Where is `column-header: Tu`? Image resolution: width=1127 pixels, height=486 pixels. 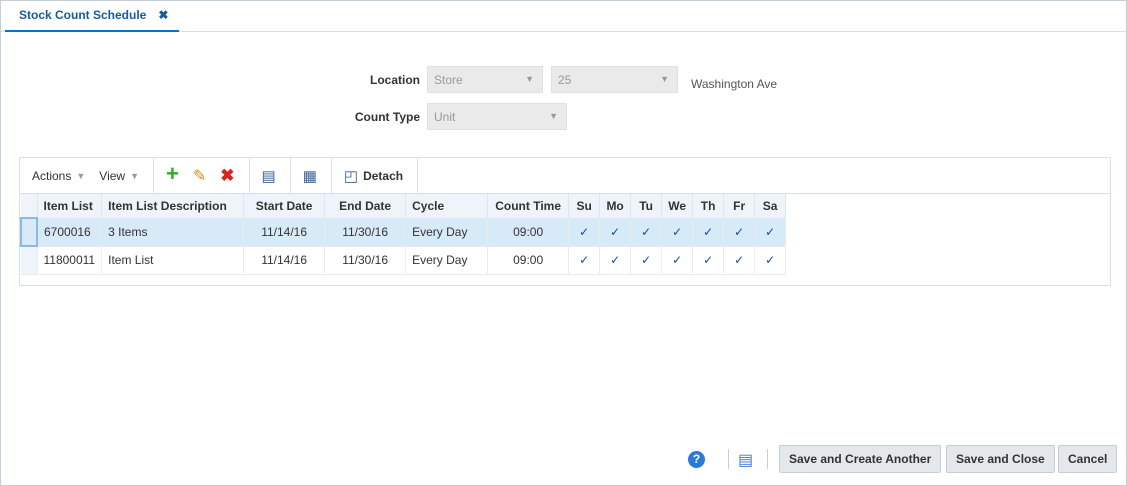 column-header: Tu is located at coordinates (646, 206).